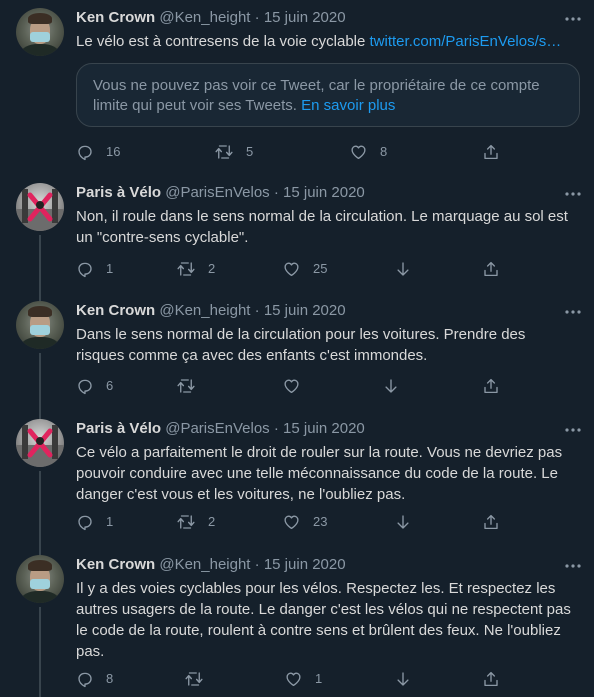  I want to click on retweet-count: 5, so click(250, 151).